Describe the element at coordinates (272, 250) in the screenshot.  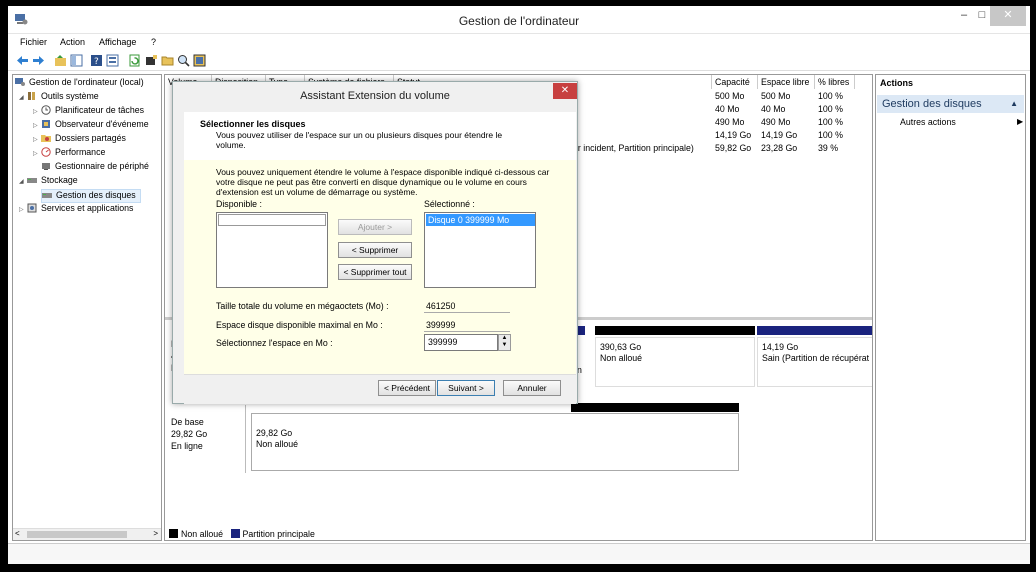
I see `available-listbox` at that location.